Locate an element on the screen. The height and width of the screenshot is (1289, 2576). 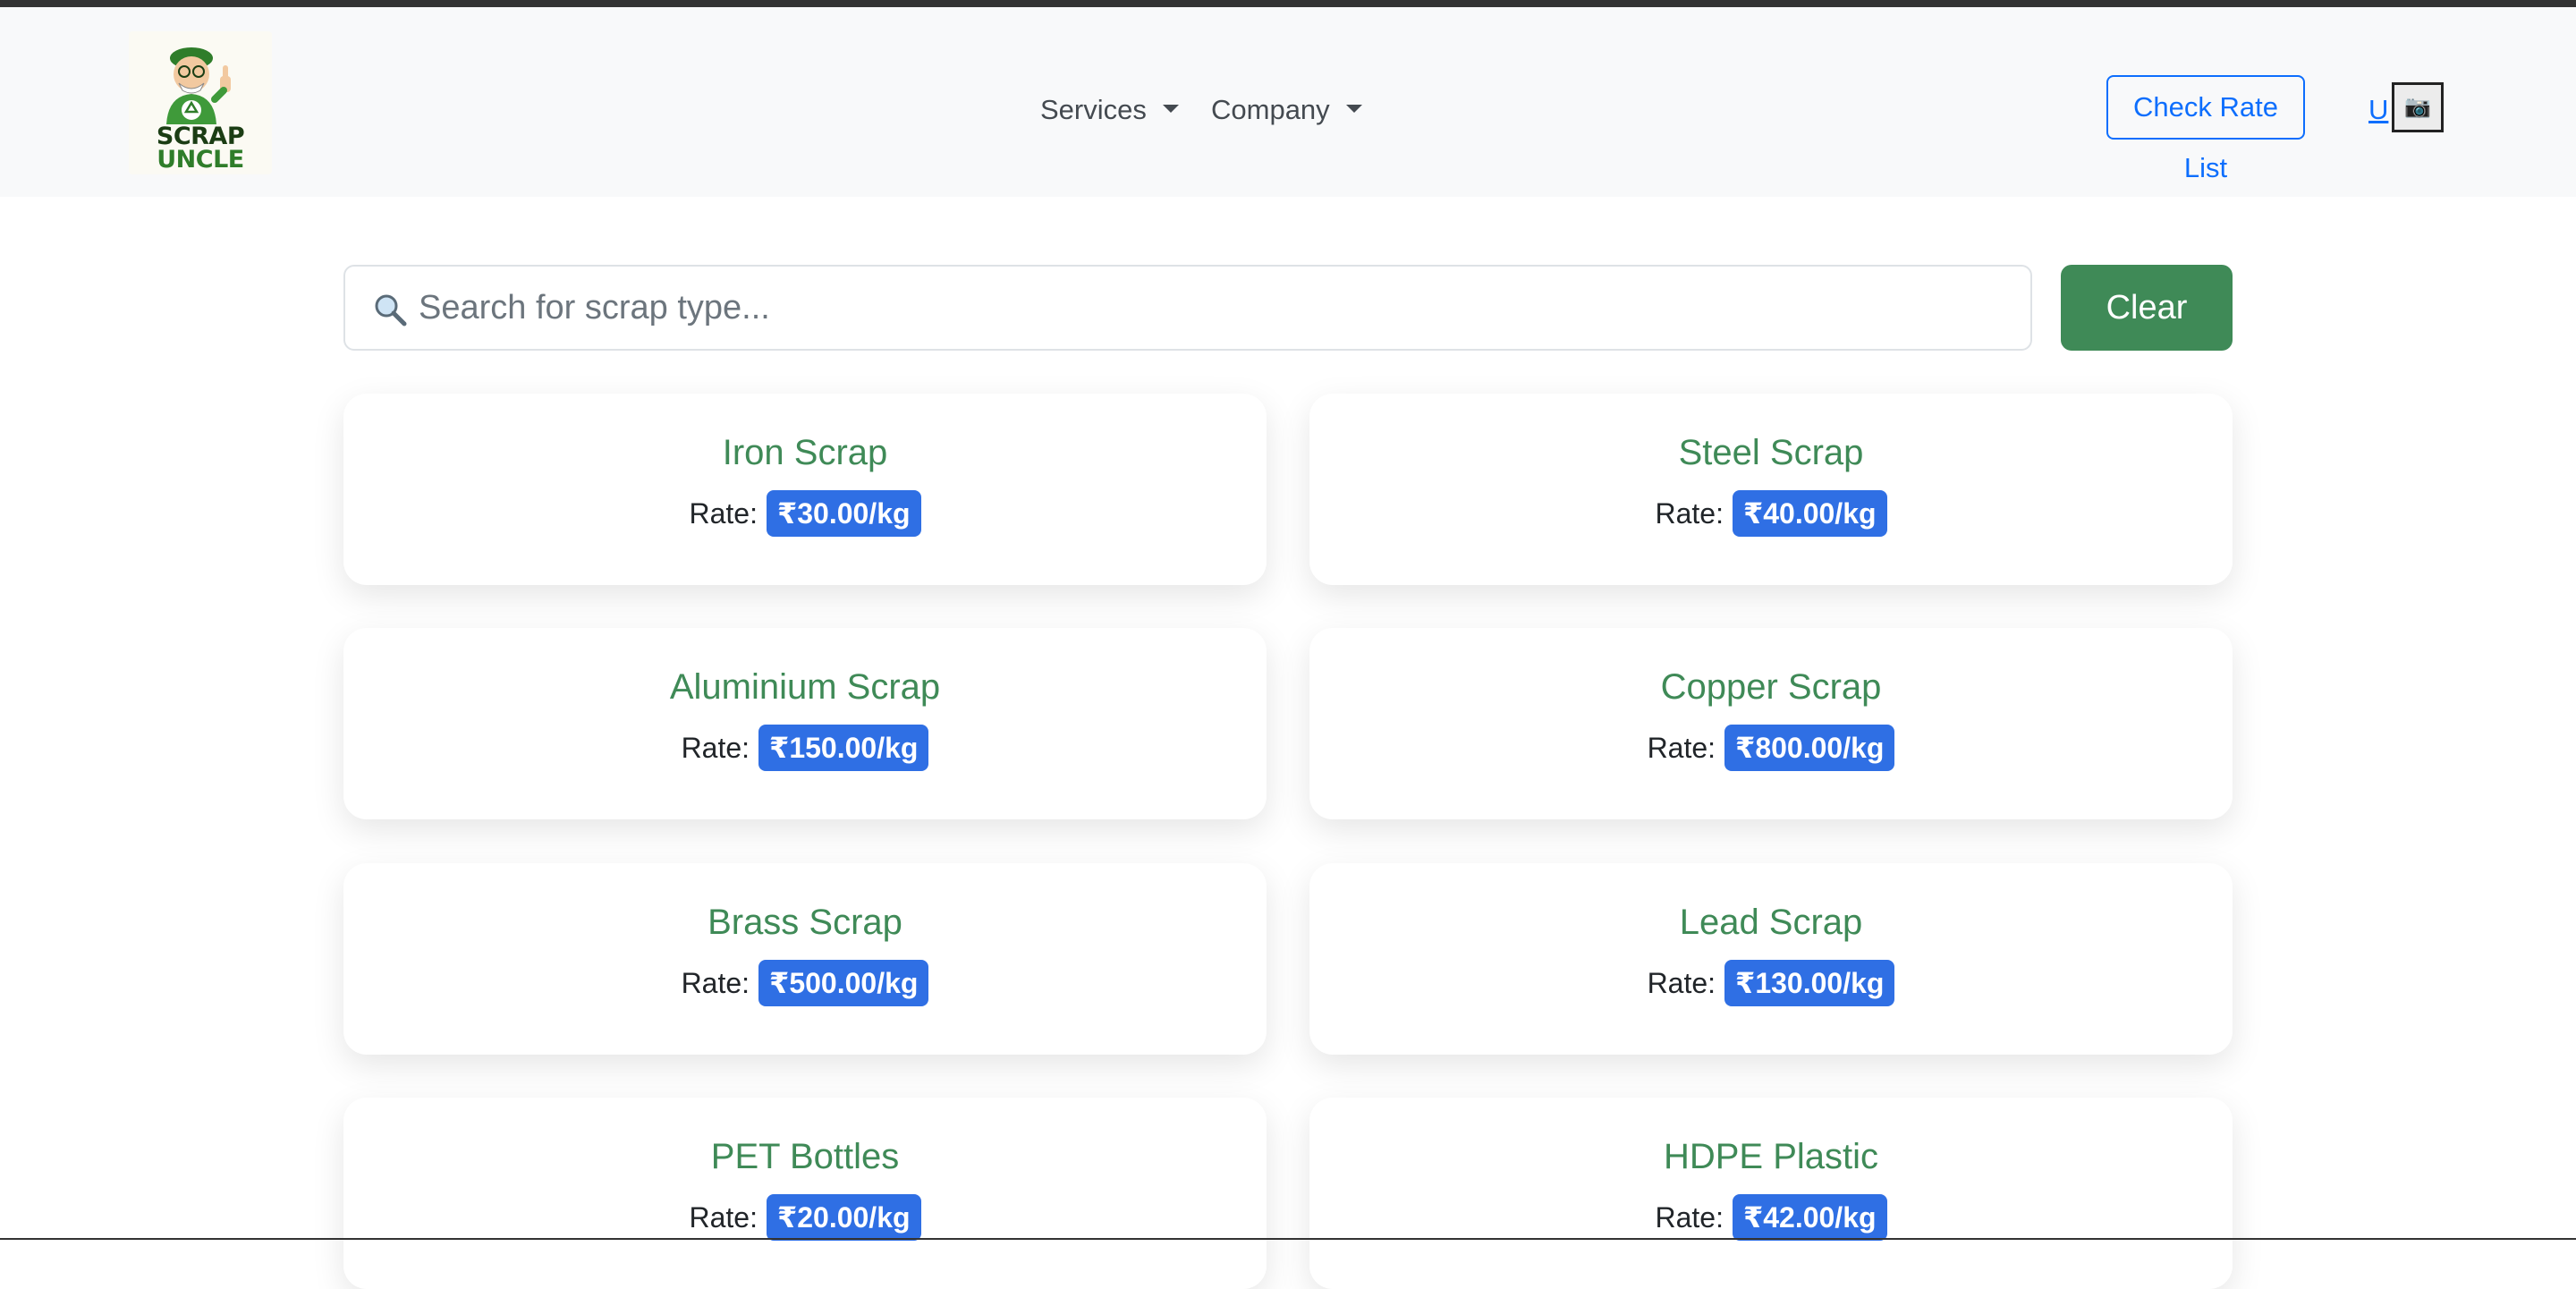
scrap-card: PET Bottles Rate: ₹20.00/kg is located at coordinates (805, 1193).